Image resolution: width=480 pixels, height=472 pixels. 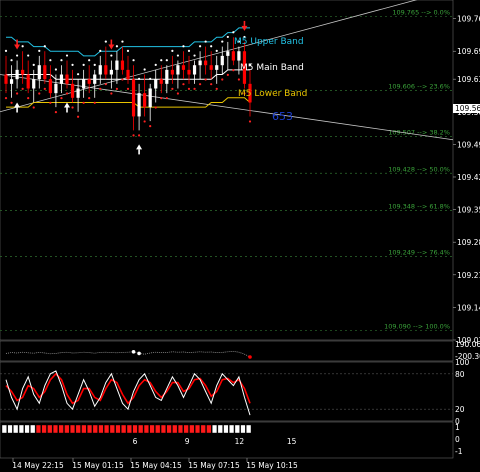 What do you see at coordinates (467, 344) in the screenshot?
I see `cci-upper-label: 190.064` at bounding box center [467, 344].